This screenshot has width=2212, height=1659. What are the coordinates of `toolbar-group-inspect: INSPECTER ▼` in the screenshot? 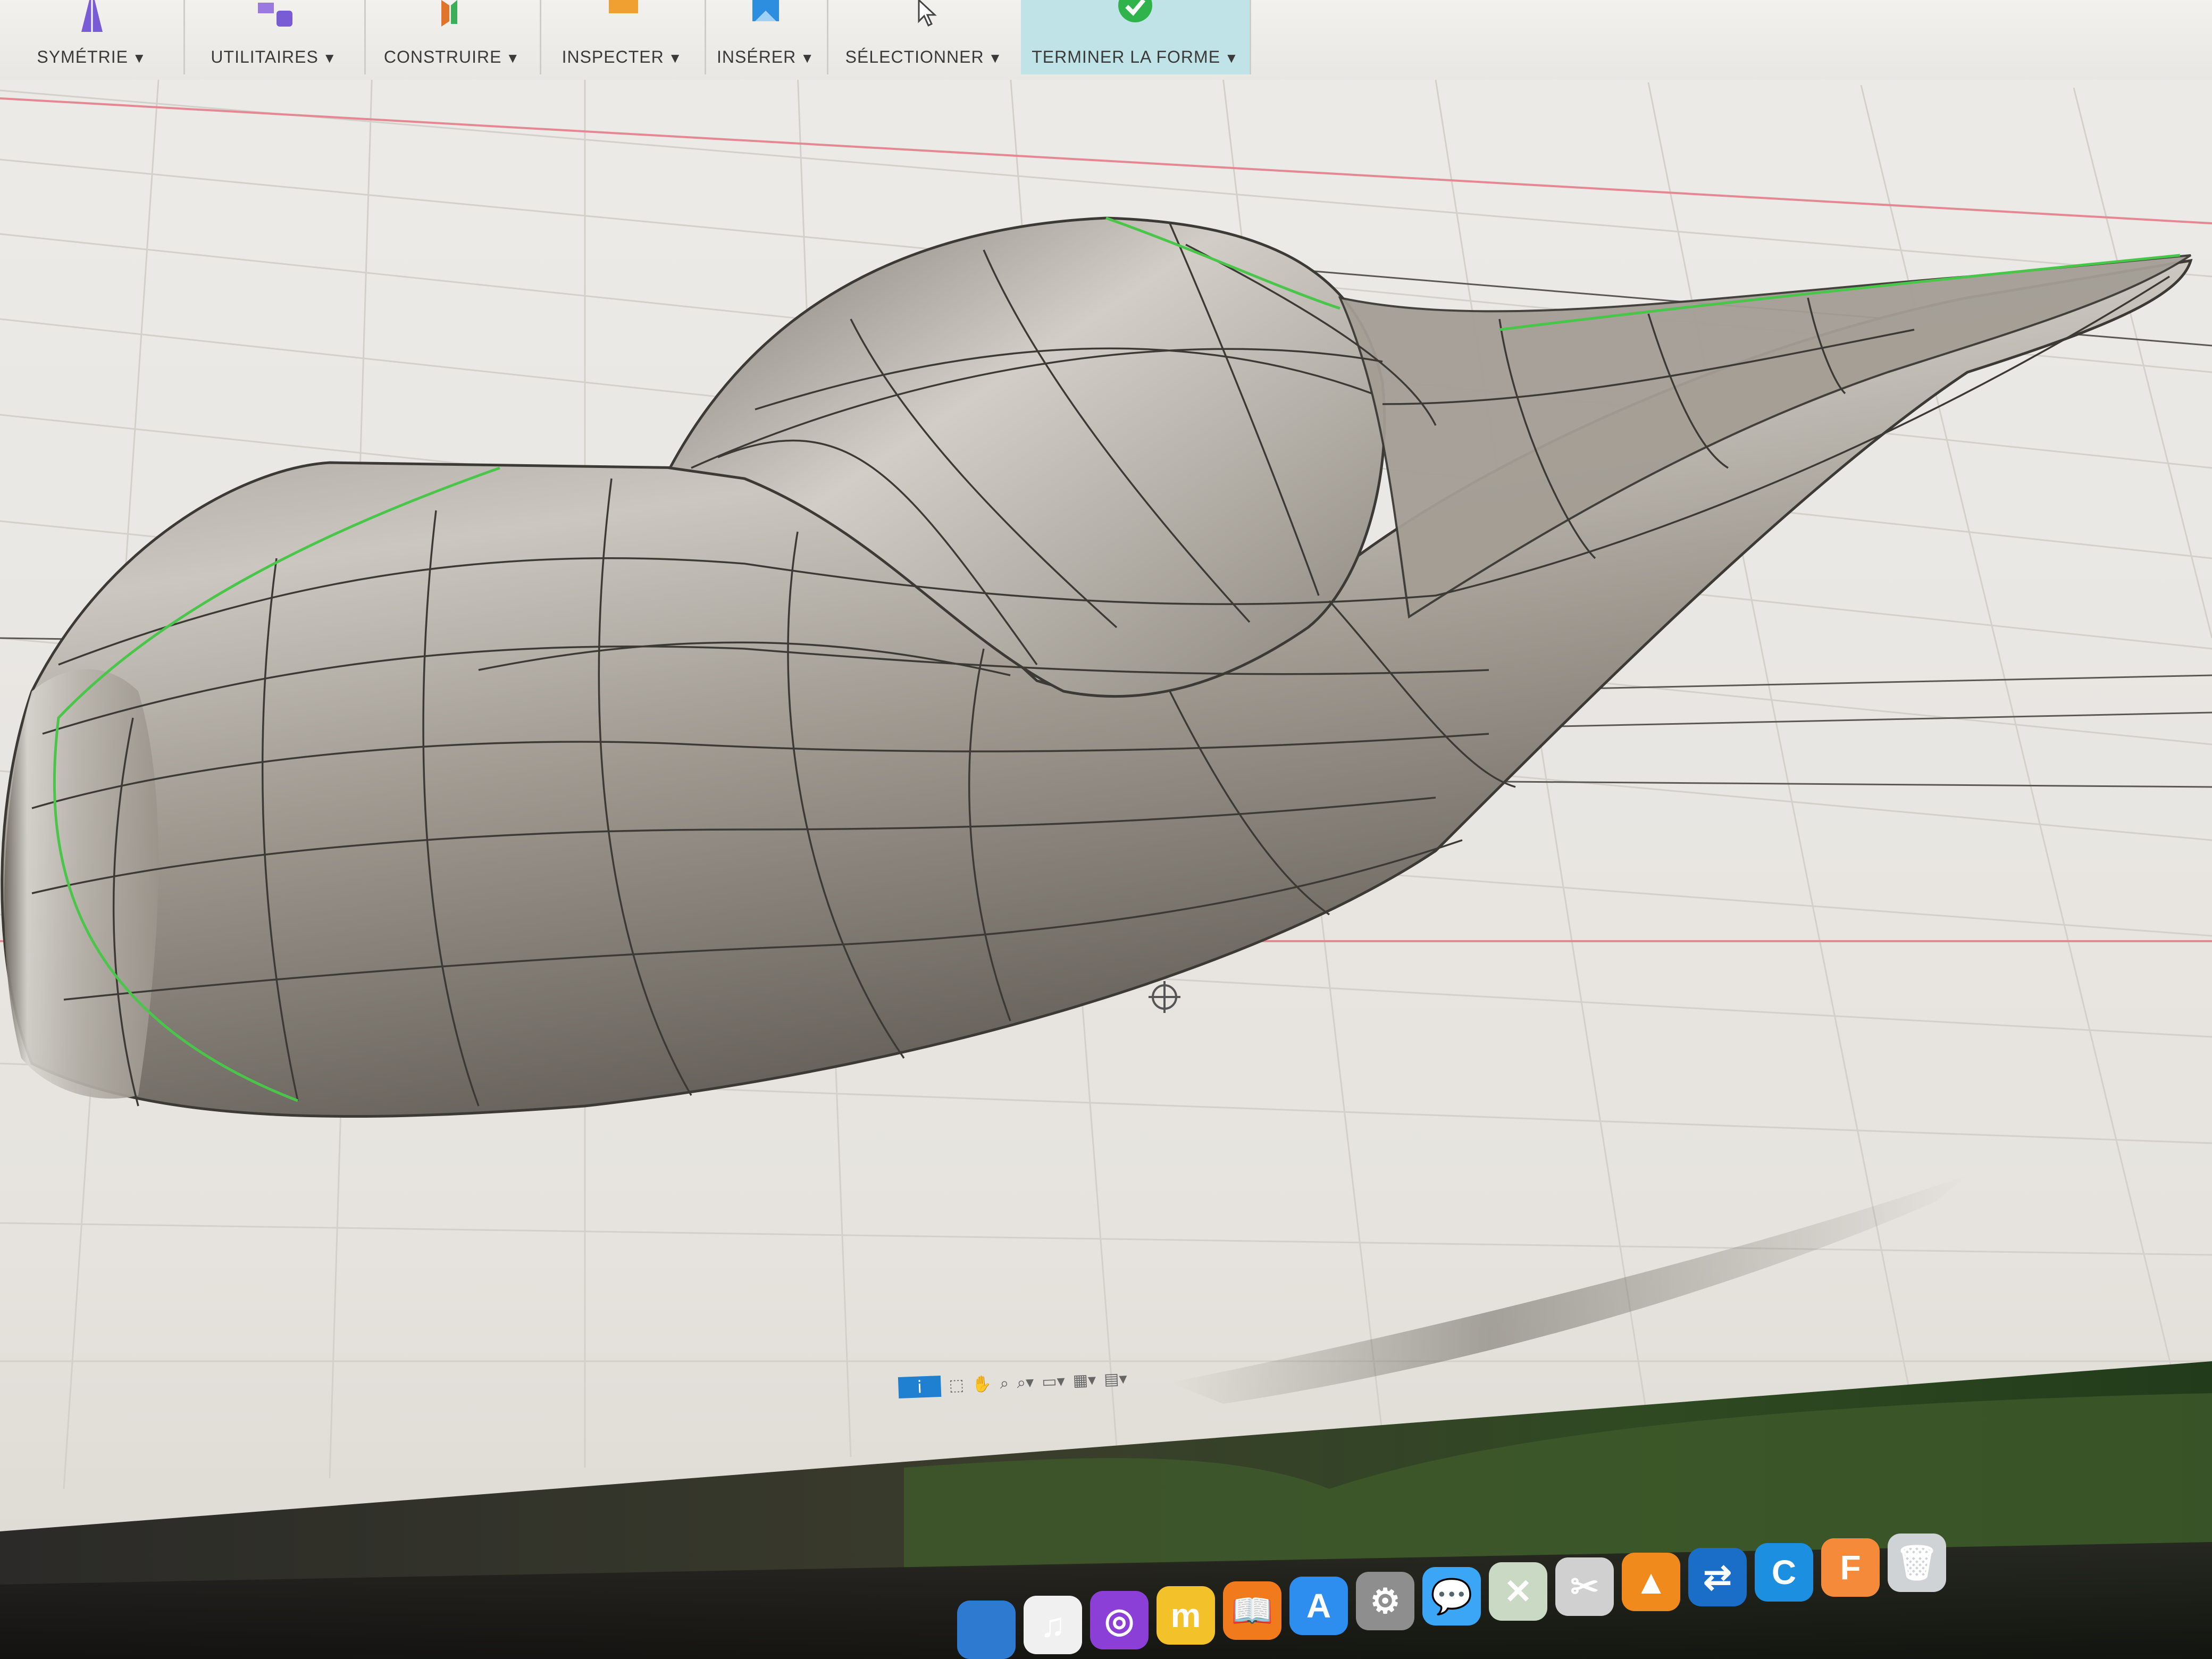 It's located at (623, 37).